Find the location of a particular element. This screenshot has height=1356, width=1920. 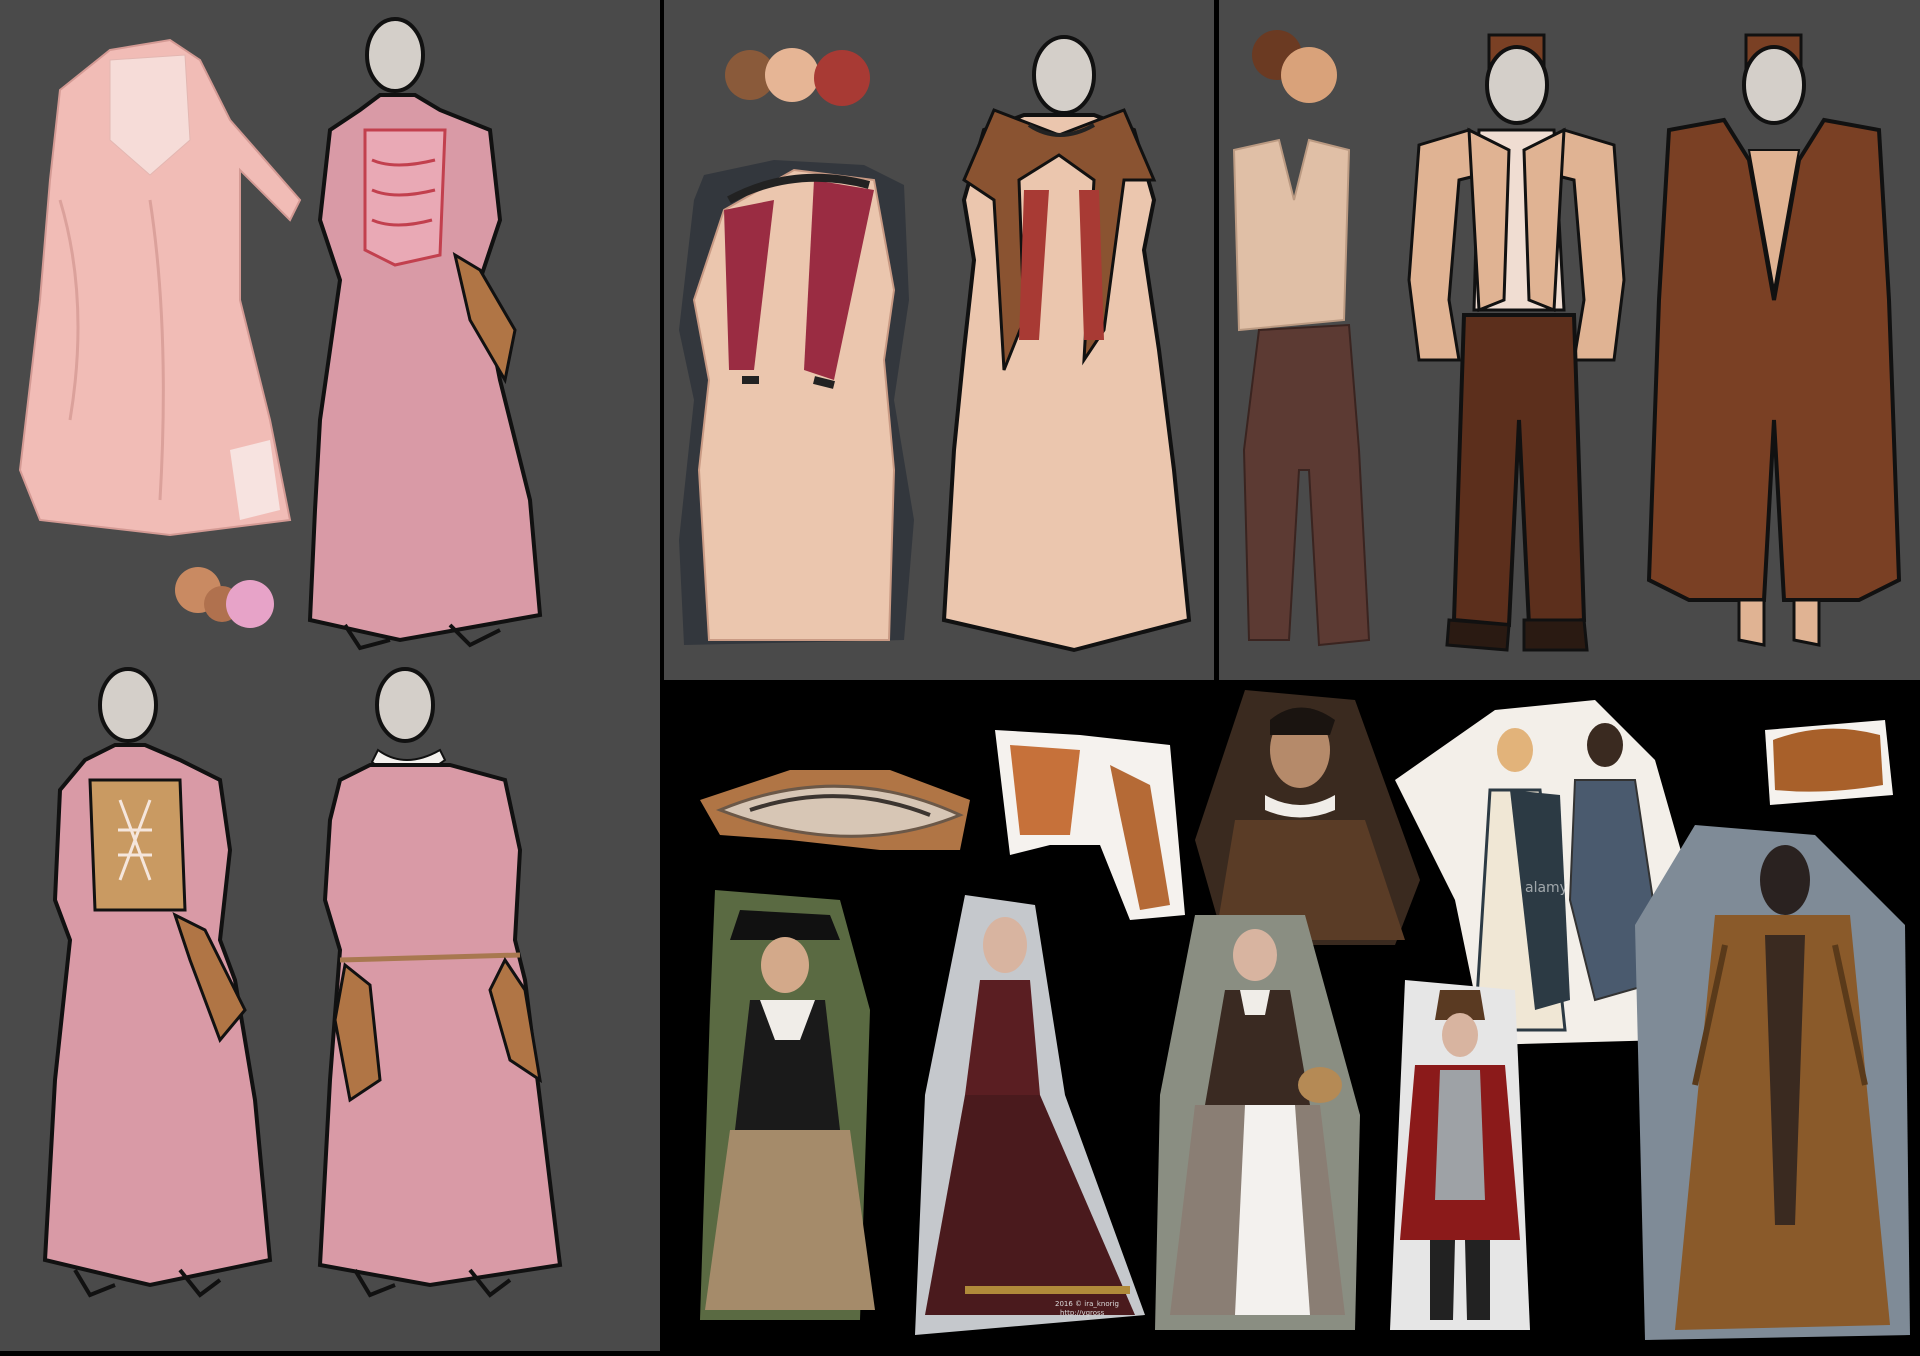

cream-dress-sketch is located at coordinates (1066, 344).